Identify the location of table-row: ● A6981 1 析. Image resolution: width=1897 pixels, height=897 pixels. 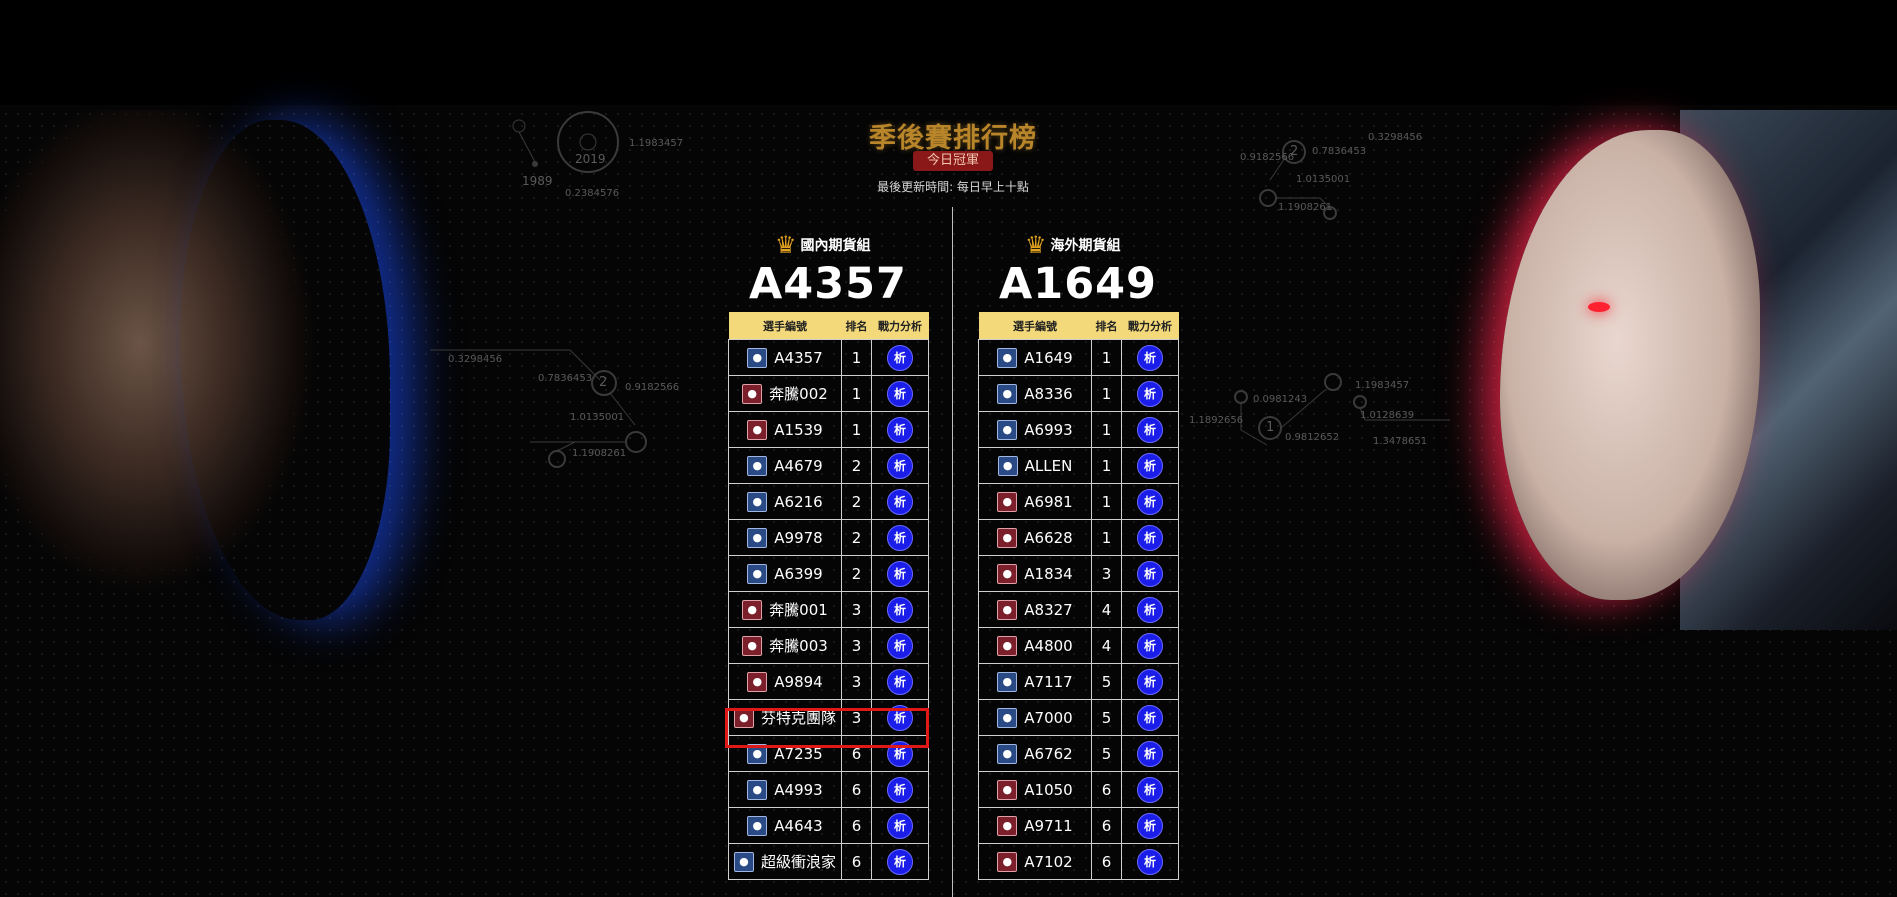
(1078, 501).